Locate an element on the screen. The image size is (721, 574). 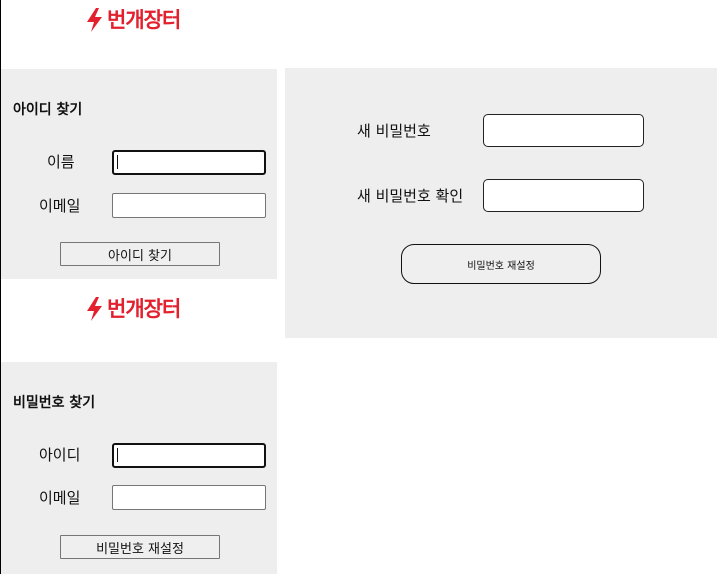
find-id-name-label: 이름 is located at coordinates (61, 162).